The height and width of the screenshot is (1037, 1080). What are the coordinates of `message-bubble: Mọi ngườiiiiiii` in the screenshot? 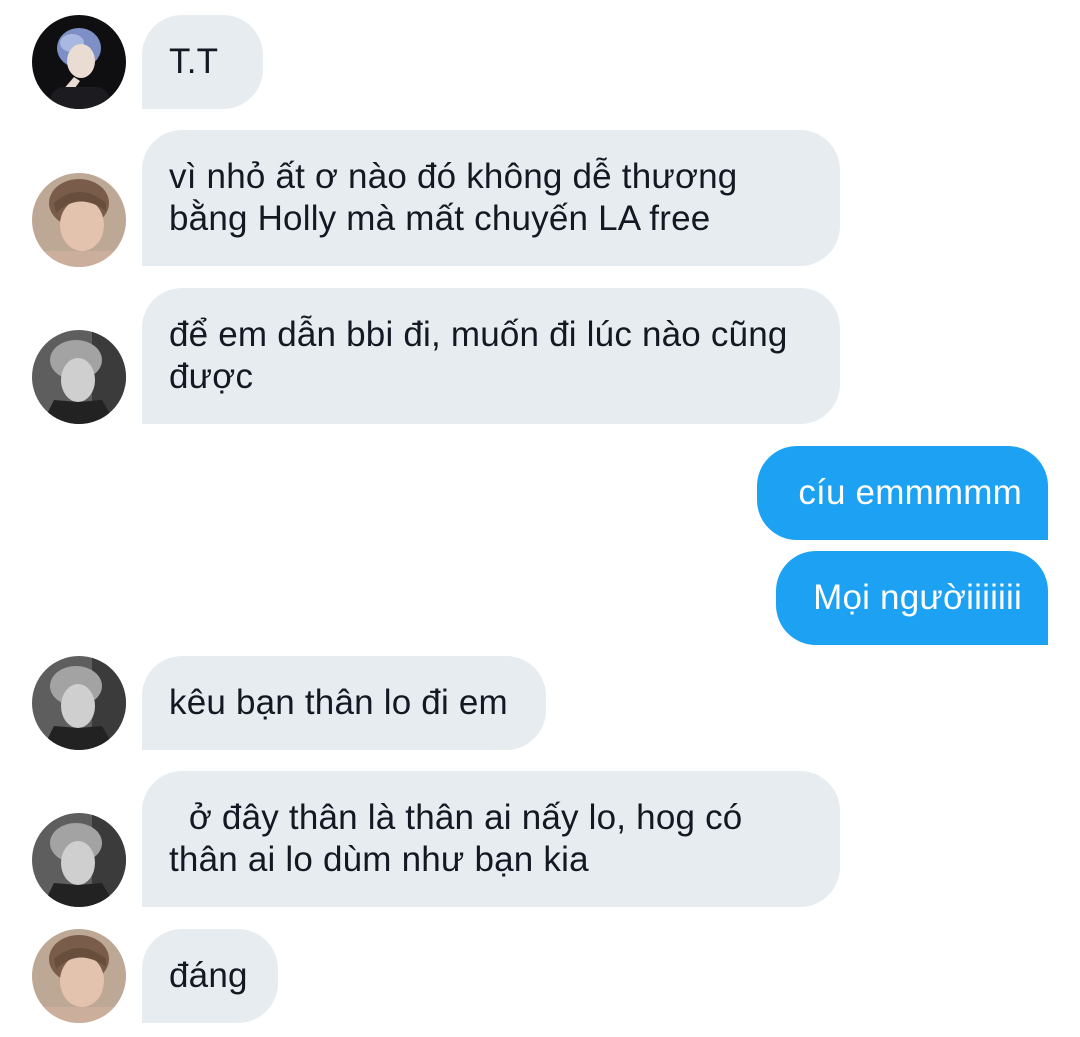 It's located at (912, 598).